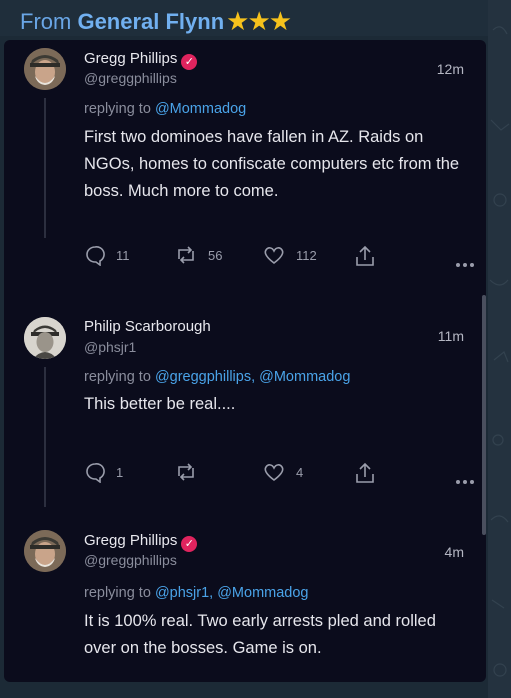 The height and width of the screenshot is (698, 511). I want to click on reply-to-line: replying to @phsjr1, @Mommadog, so click(196, 593).